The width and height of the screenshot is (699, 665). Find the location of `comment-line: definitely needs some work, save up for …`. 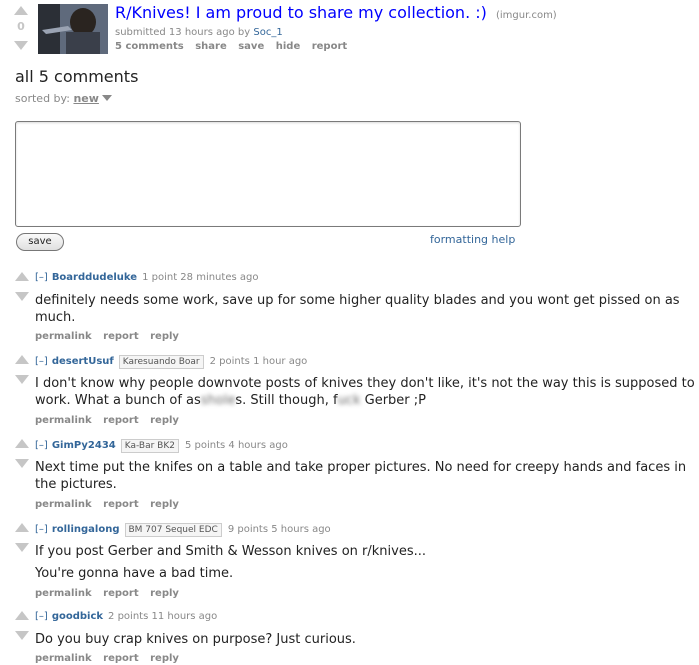

comment-line: definitely needs some work, save up for … is located at coordinates (357, 300).